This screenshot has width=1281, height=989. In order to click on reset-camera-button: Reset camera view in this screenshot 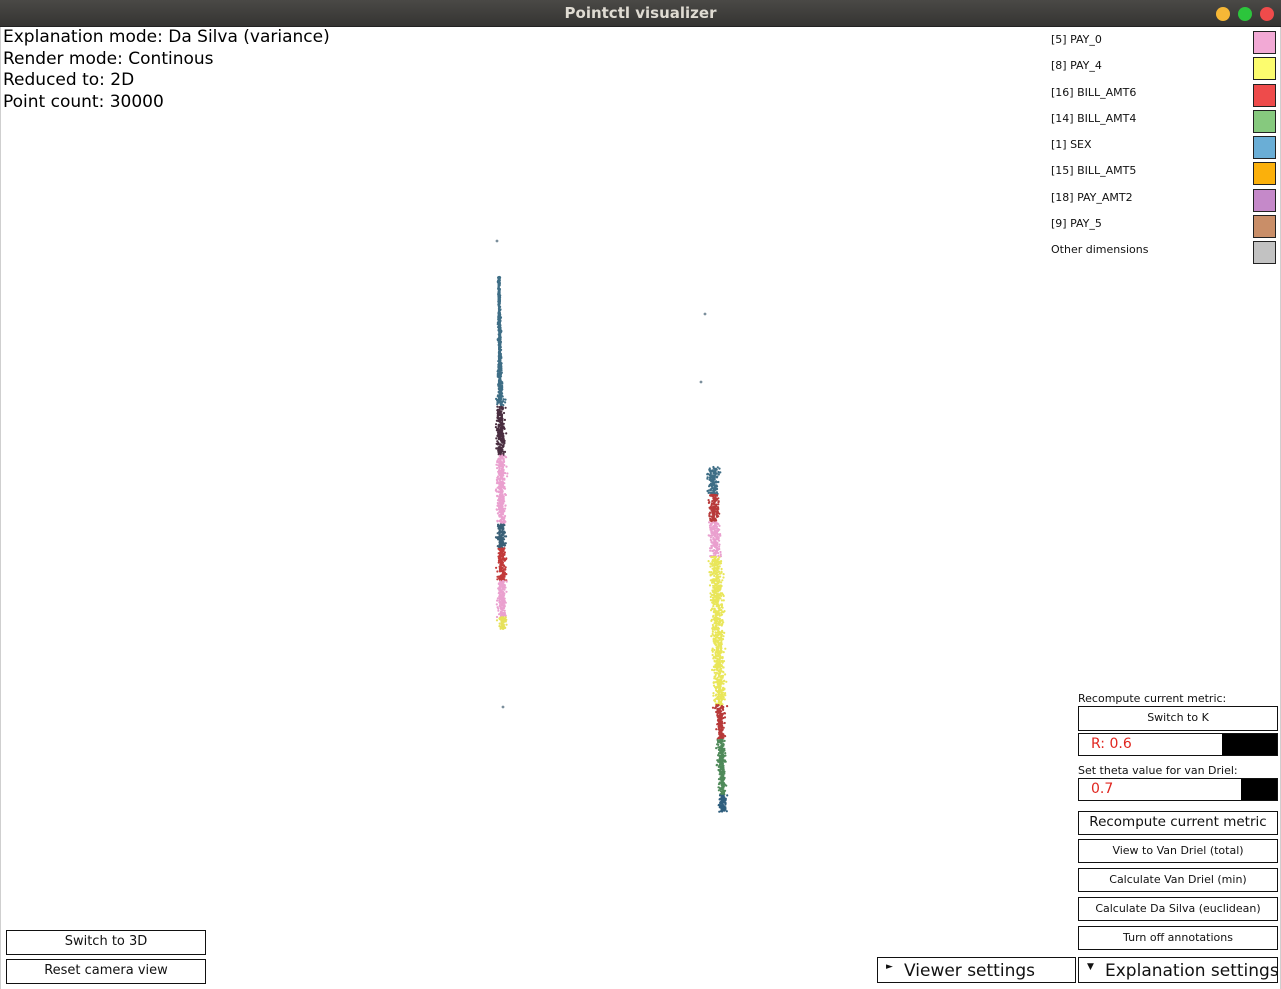, I will do `click(106, 971)`.